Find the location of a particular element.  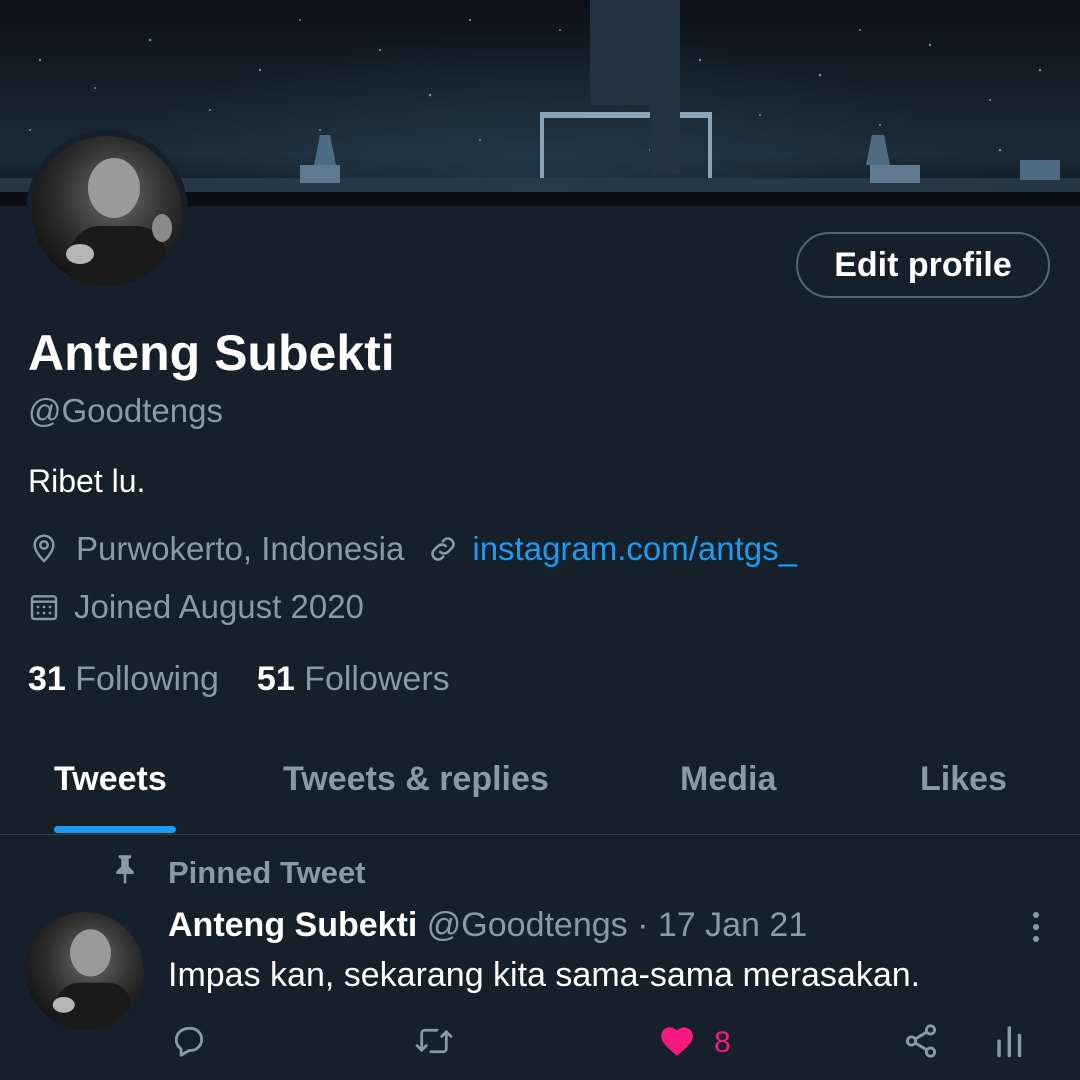

profile-stats: 31 Following 51 Followers is located at coordinates (239, 679).